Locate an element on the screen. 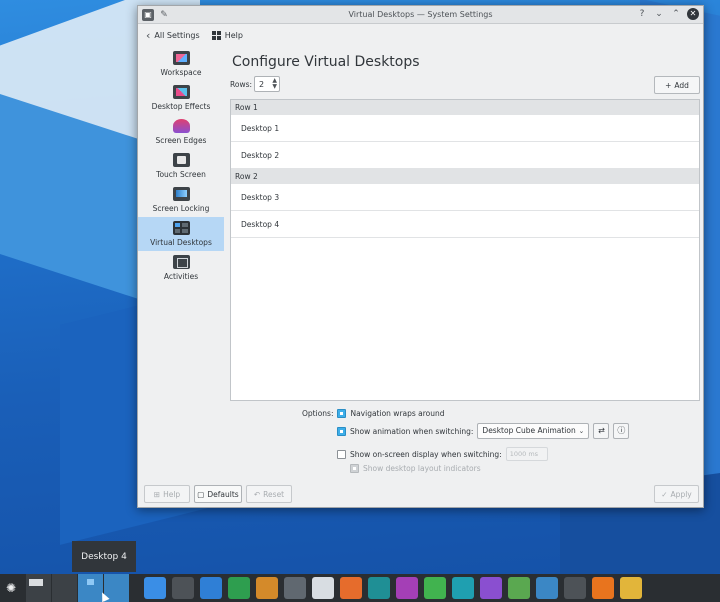 Image resolution: width=720 pixels, height=602 pixels. show-layout-label: Show desktop layout indicators is located at coordinates (422, 468).